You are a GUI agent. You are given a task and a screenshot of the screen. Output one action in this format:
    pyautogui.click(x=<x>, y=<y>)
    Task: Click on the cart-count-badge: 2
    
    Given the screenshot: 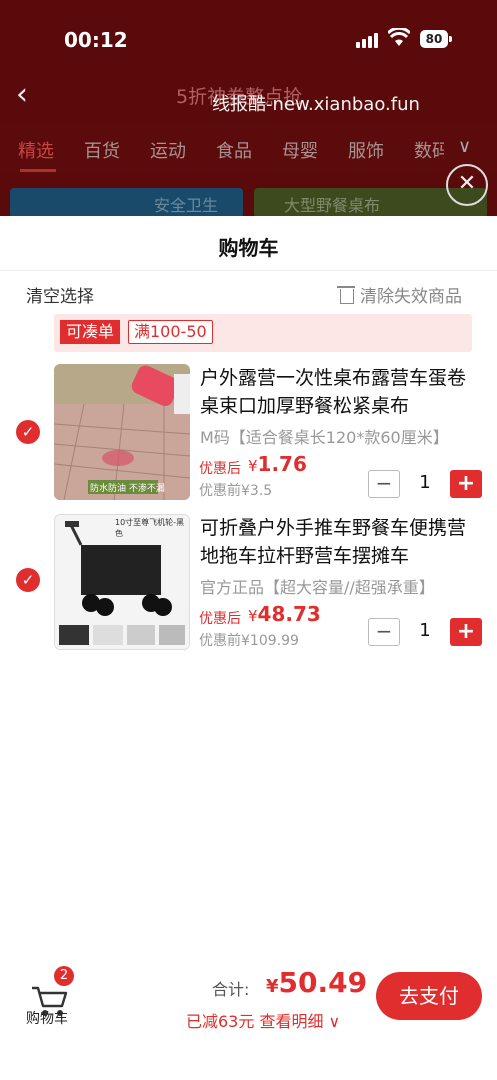 What is the action you would take?
    pyautogui.click(x=64, y=976)
    